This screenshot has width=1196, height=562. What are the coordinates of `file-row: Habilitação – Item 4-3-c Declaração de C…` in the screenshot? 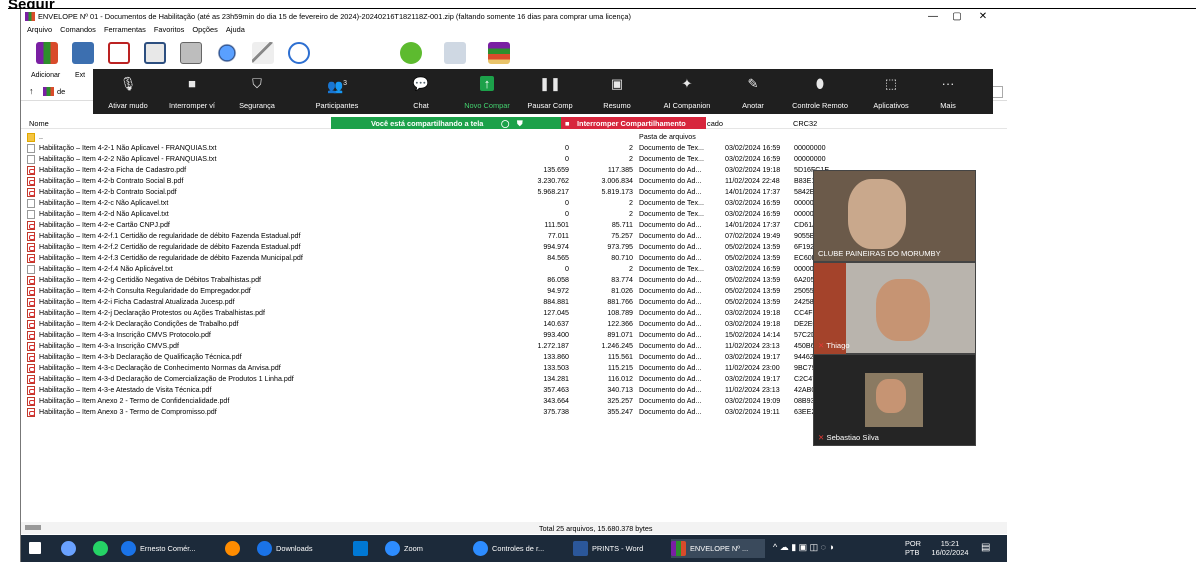 It's located at (424, 368).